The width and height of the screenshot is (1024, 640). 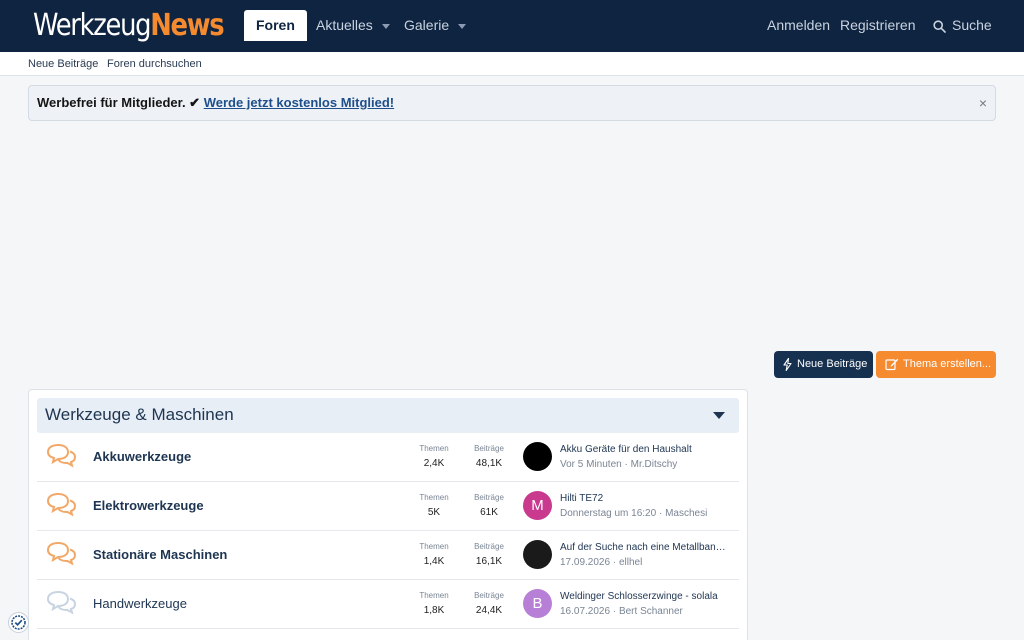 I want to click on last-post-title-link: Akku Geräte für den Haushalt, so click(x=645, y=449).